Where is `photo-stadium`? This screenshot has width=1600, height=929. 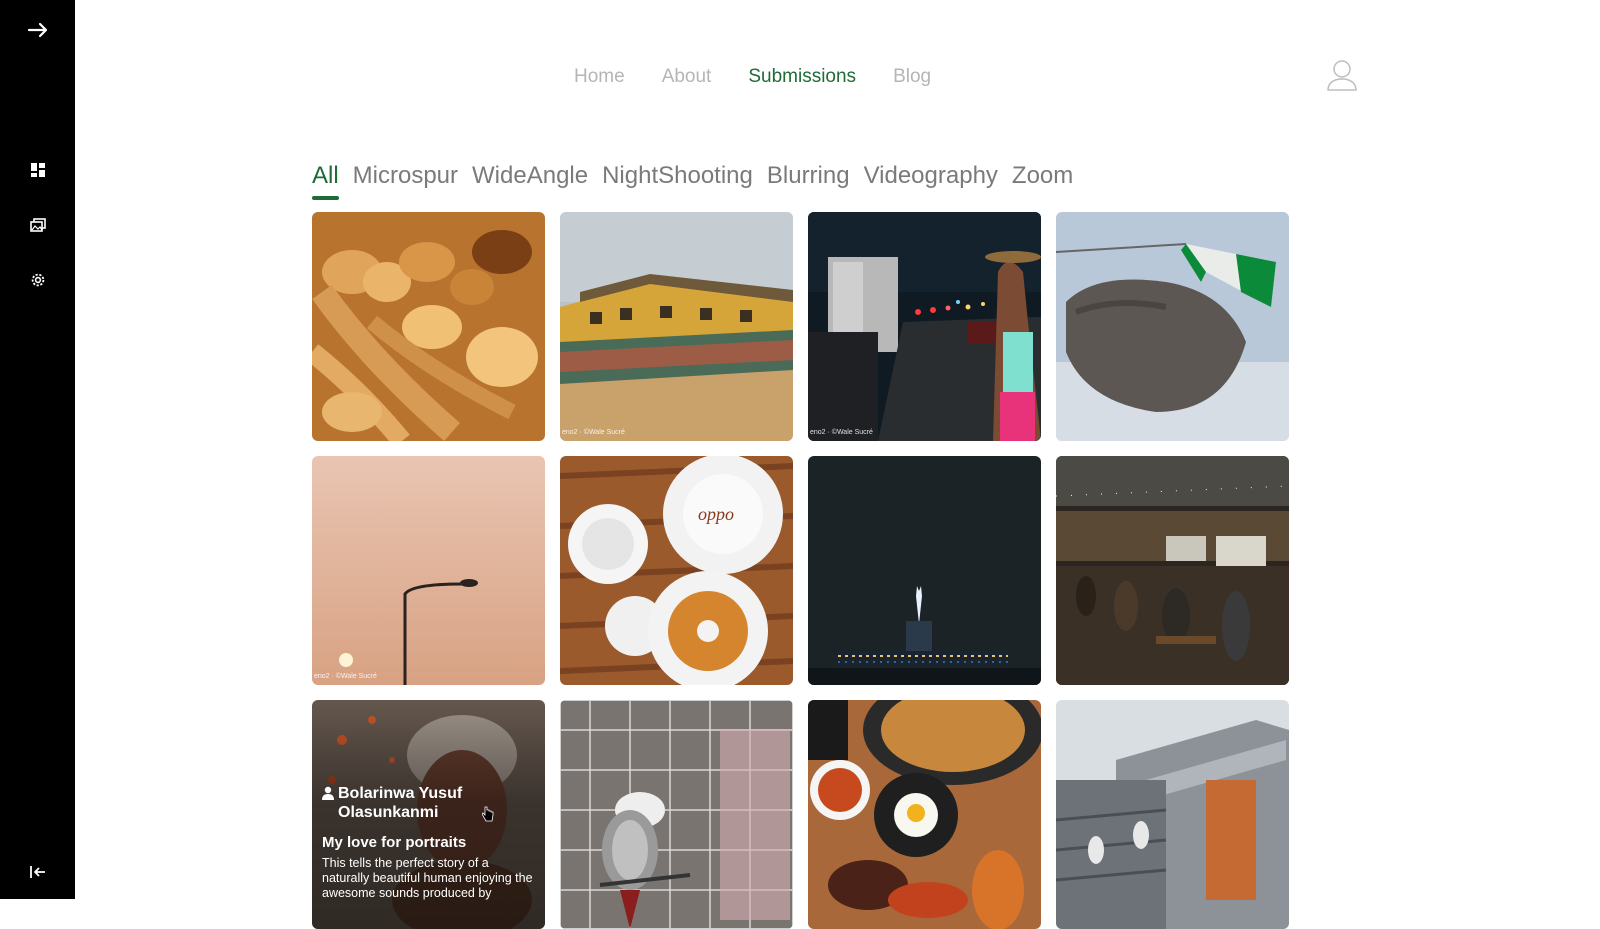 photo-stadium is located at coordinates (1172, 814).